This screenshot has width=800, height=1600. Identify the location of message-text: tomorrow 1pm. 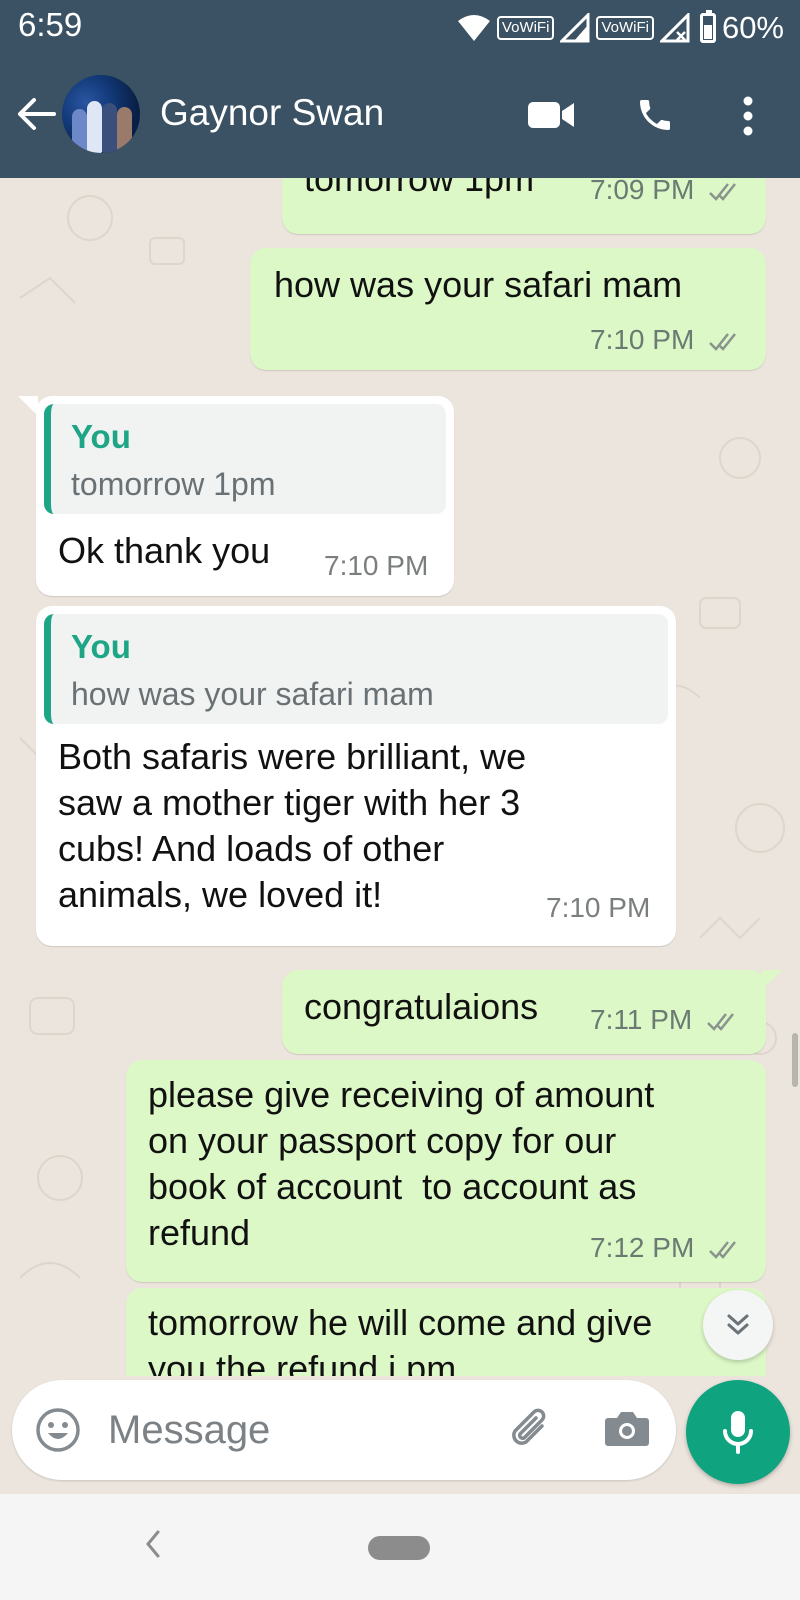
(419, 188).